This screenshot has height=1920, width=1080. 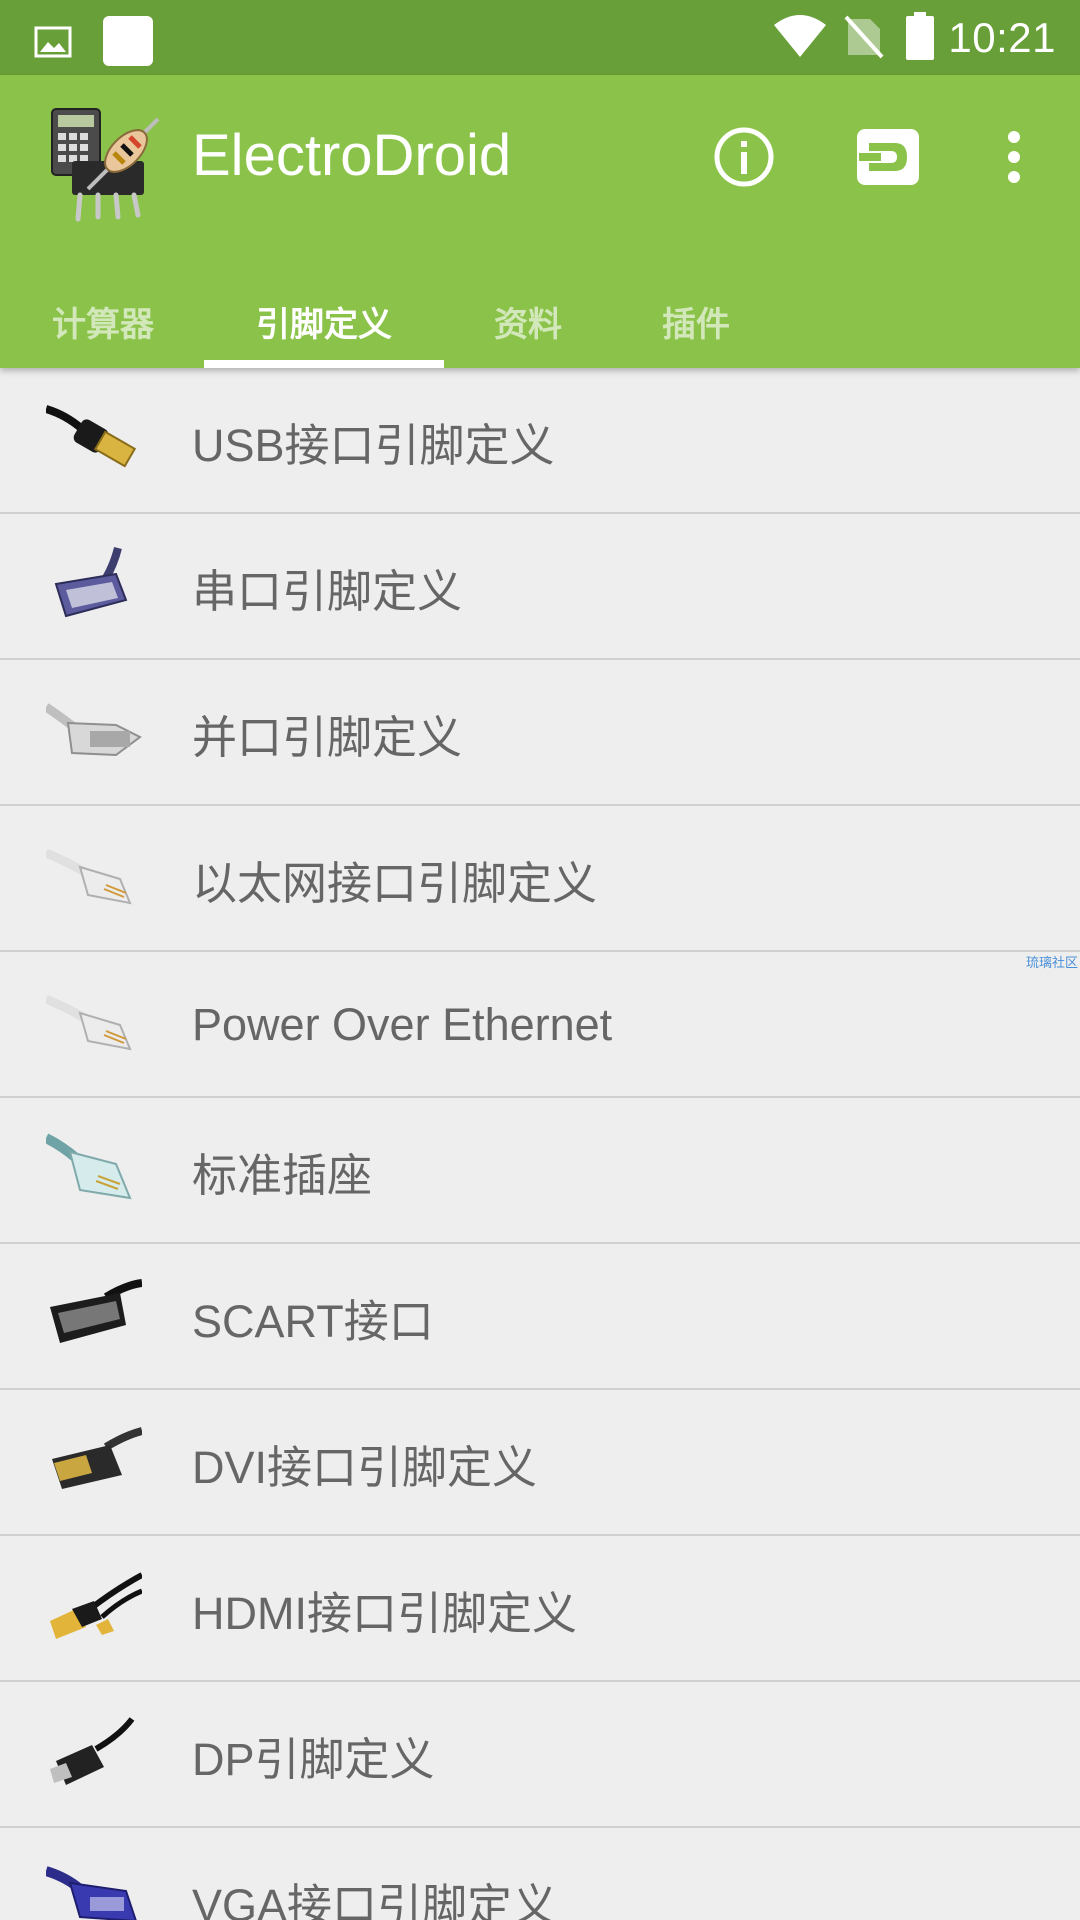 I want to click on info-icon, so click(x=744, y=159).